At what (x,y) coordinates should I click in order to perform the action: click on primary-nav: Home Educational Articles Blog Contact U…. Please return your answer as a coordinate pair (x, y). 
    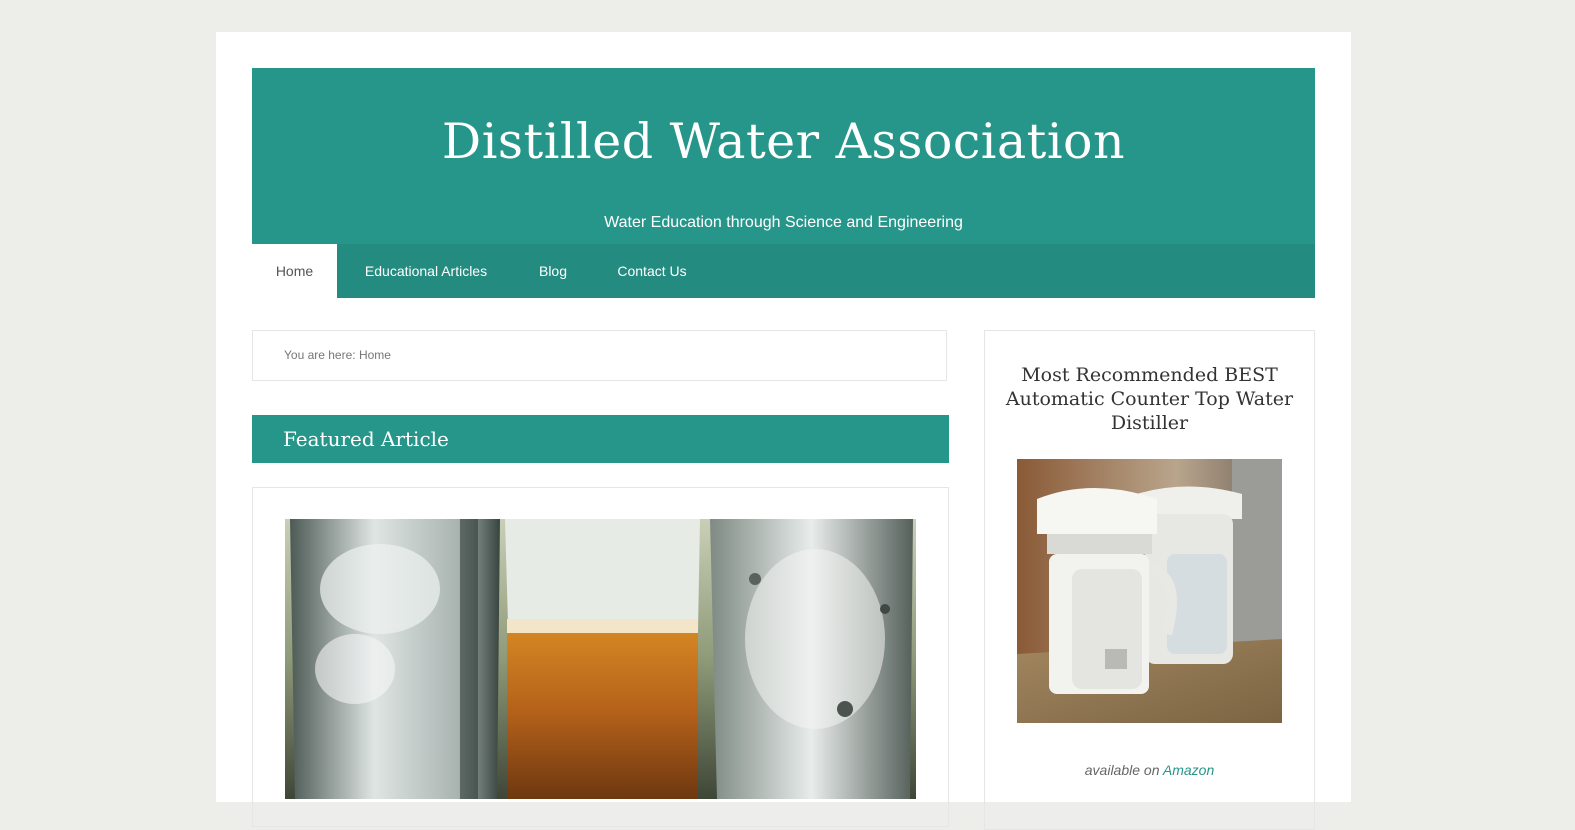
    Looking at the image, I should click on (783, 271).